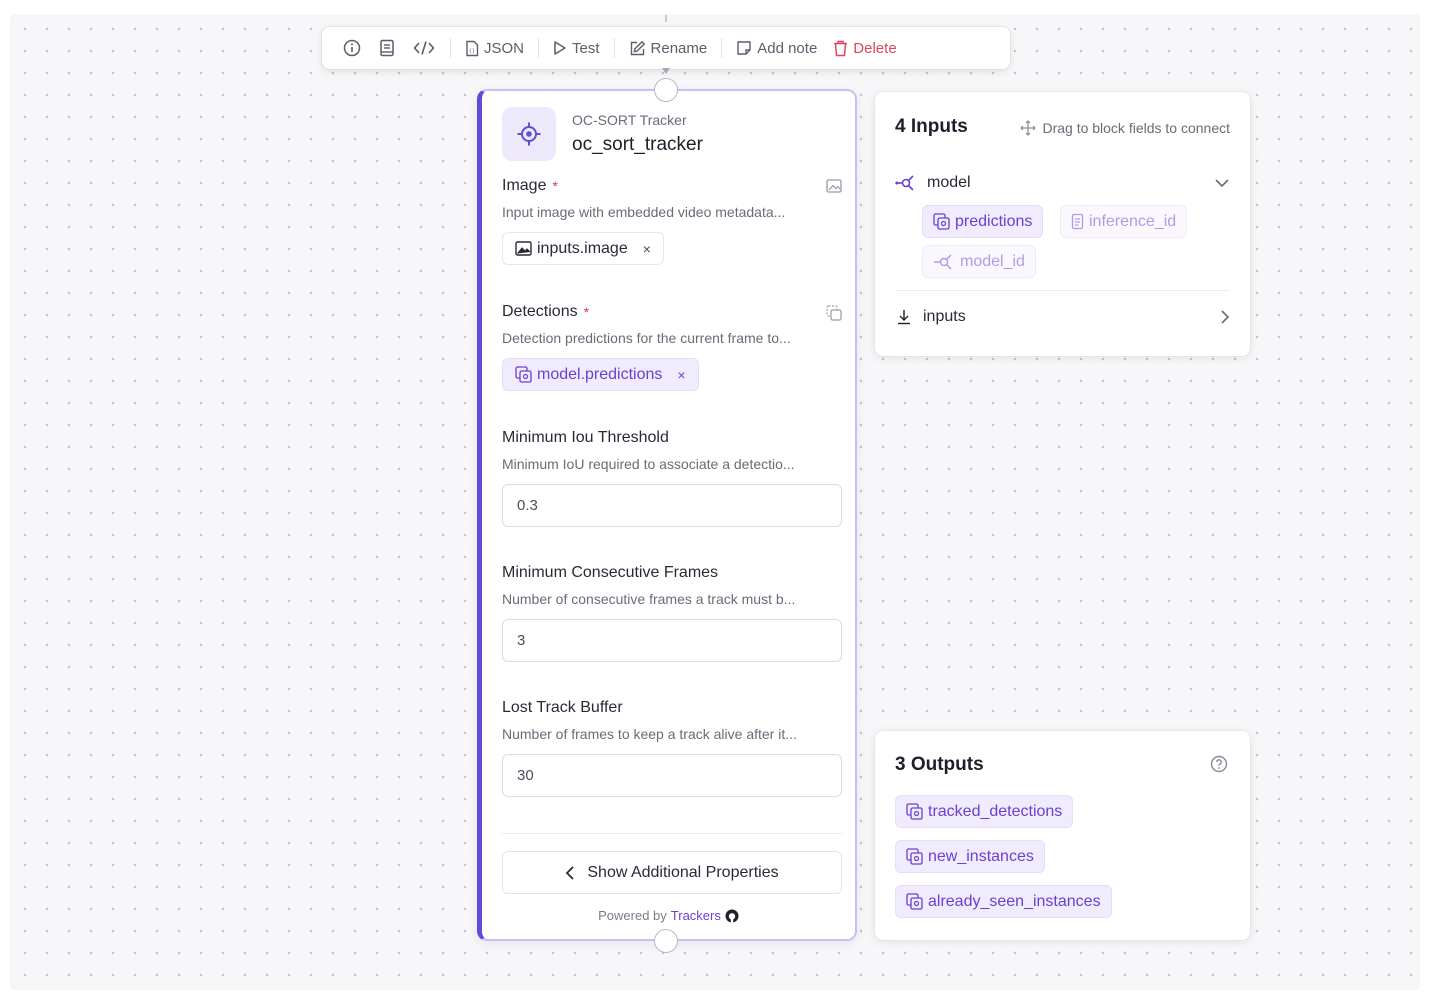  What do you see at coordinates (841, 48) in the screenshot?
I see `trash-icon` at bounding box center [841, 48].